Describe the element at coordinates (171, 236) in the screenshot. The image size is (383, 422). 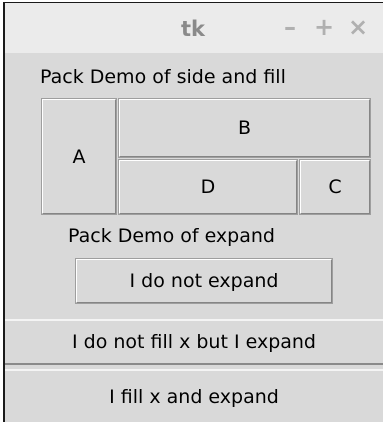
I see `expand-demo-label: Pack Demo of expand` at that location.